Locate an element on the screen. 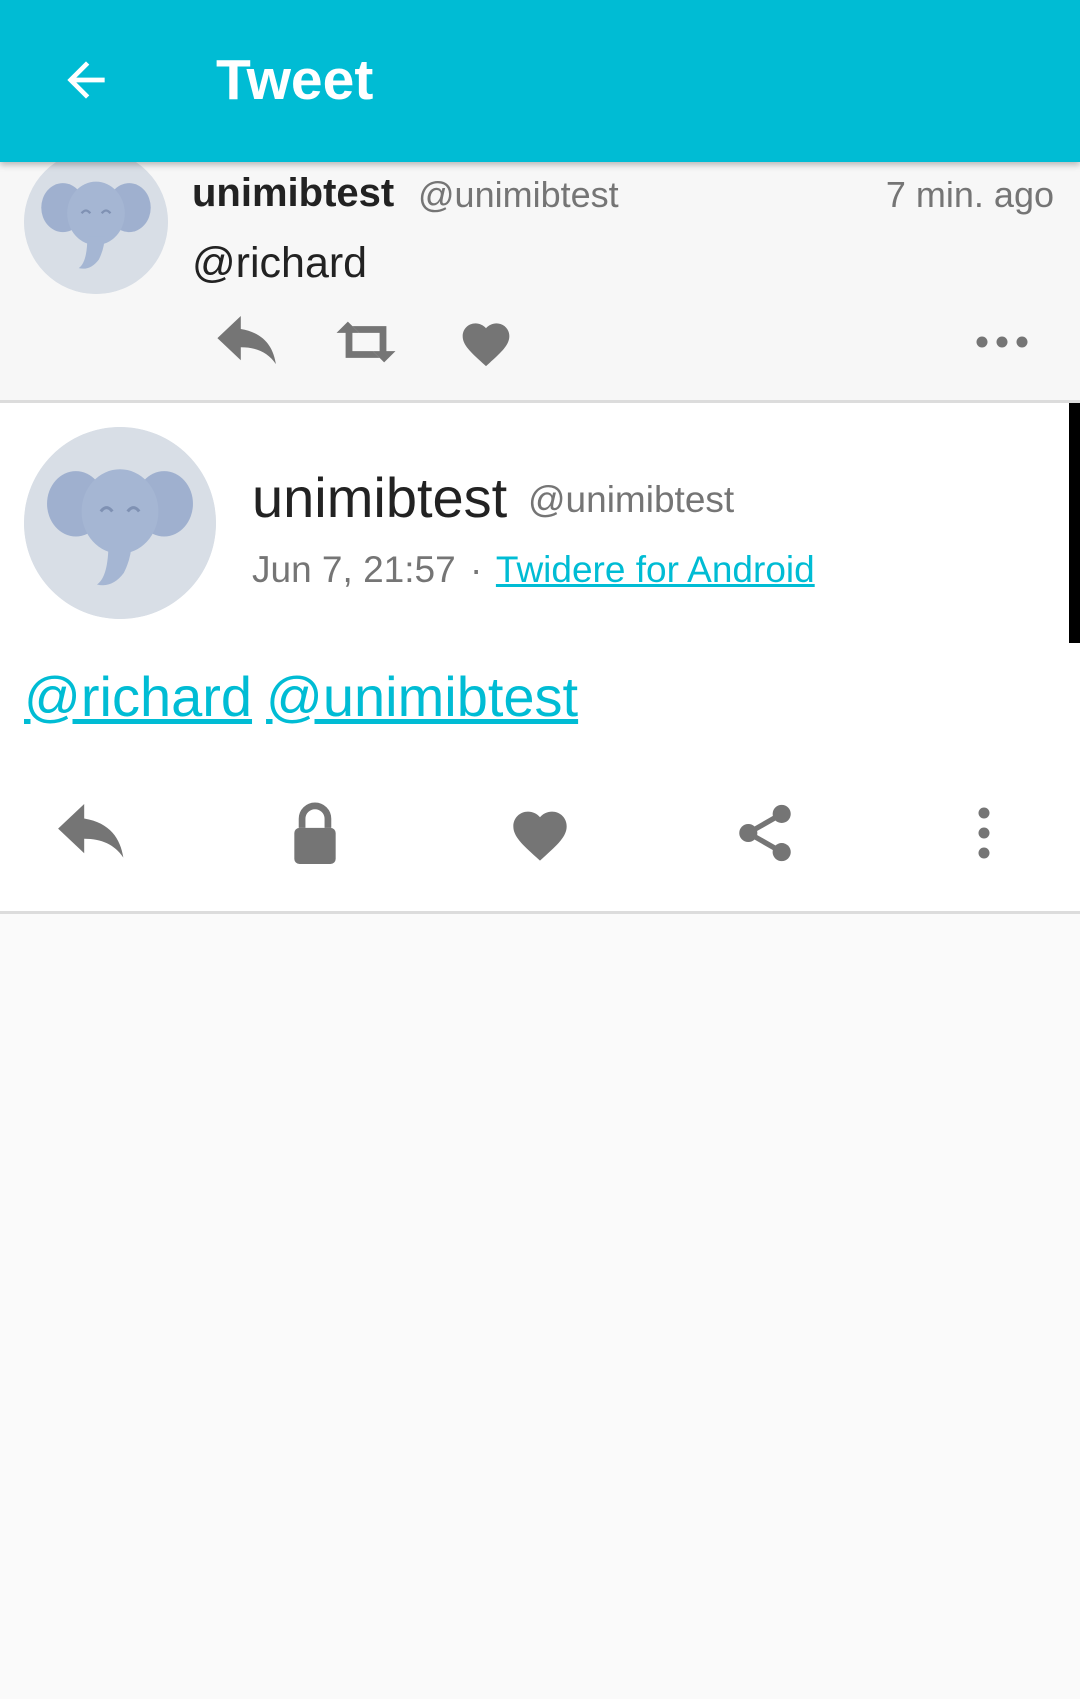  retweet-button is located at coordinates (366, 342).